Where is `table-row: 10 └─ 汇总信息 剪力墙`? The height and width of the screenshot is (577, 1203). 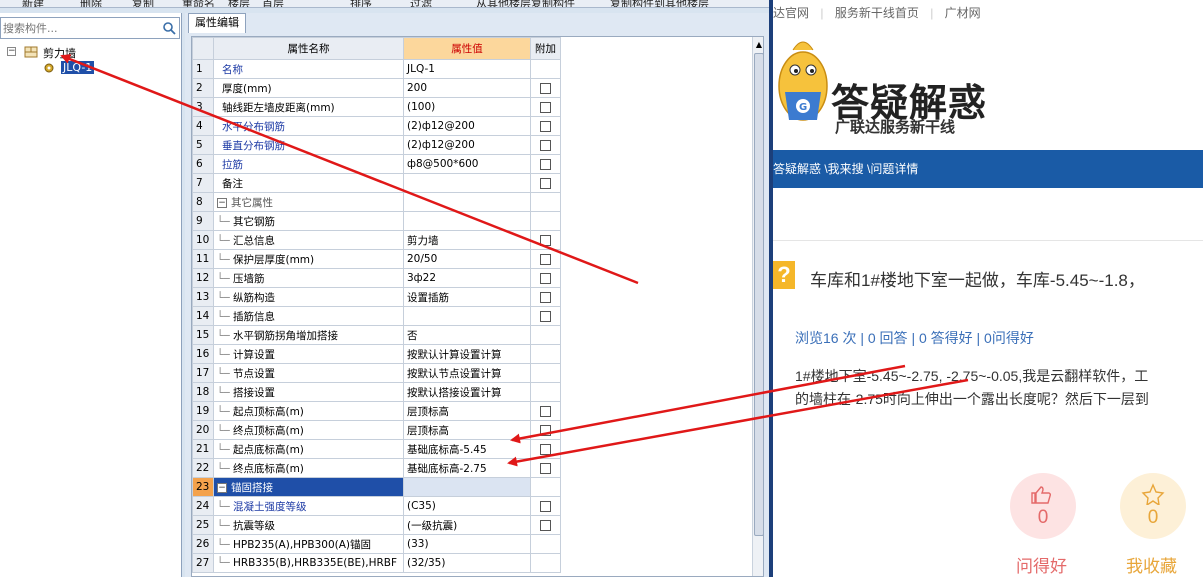 table-row: 10 └─ 汇总信息 剪力墙 is located at coordinates (376, 240).